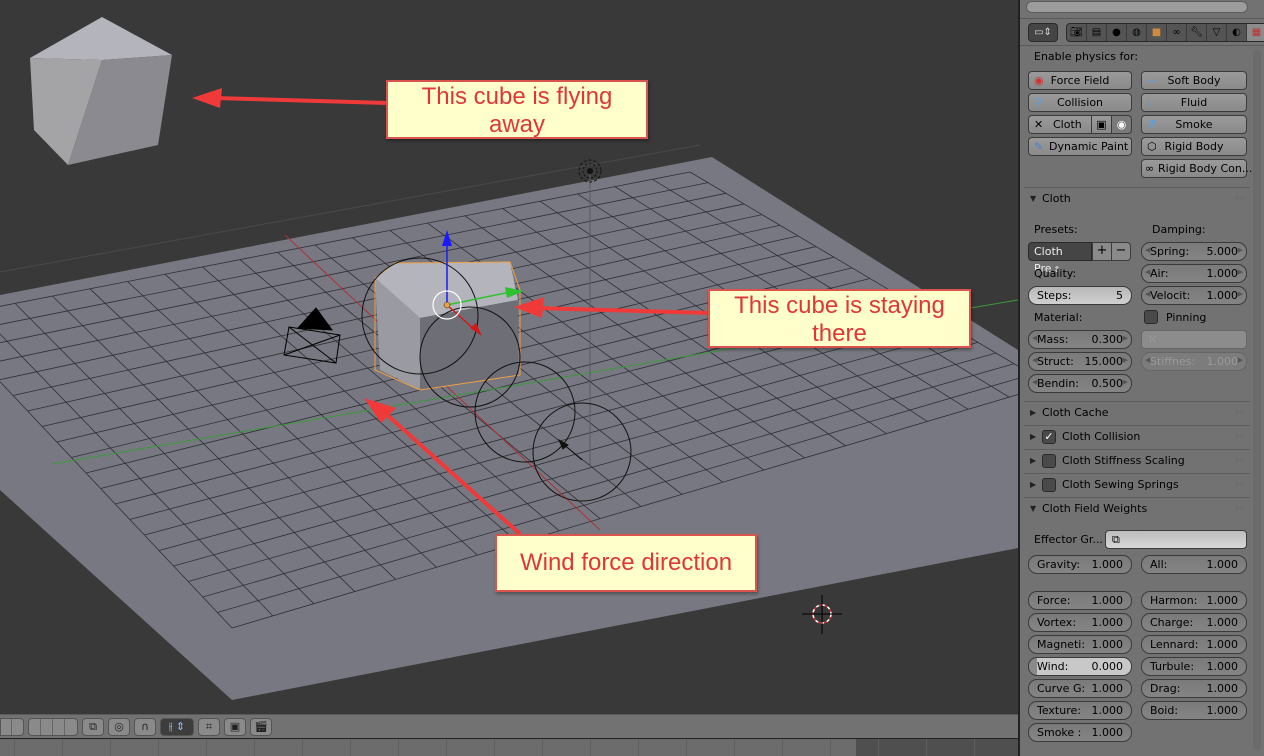  What do you see at coordinates (1080, 383) in the screenshot?
I see `bending-stiffness-field: ◀ Bendin: 0.500 ▶` at bounding box center [1080, 383].